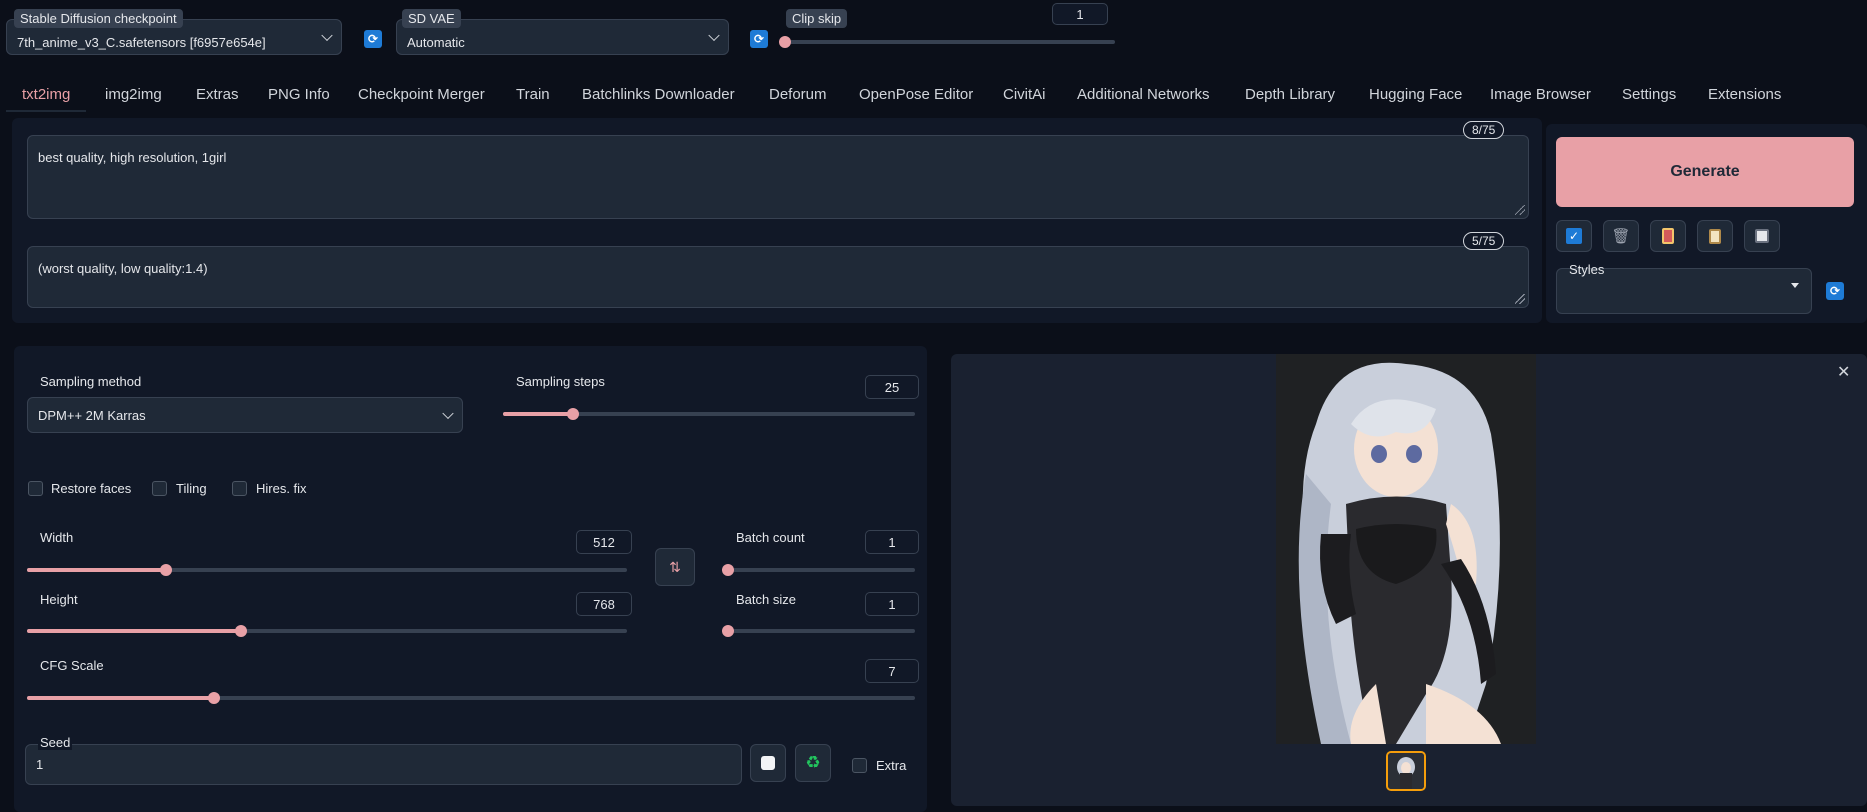  I want to click on batch-count-slider, so click(818, 570).